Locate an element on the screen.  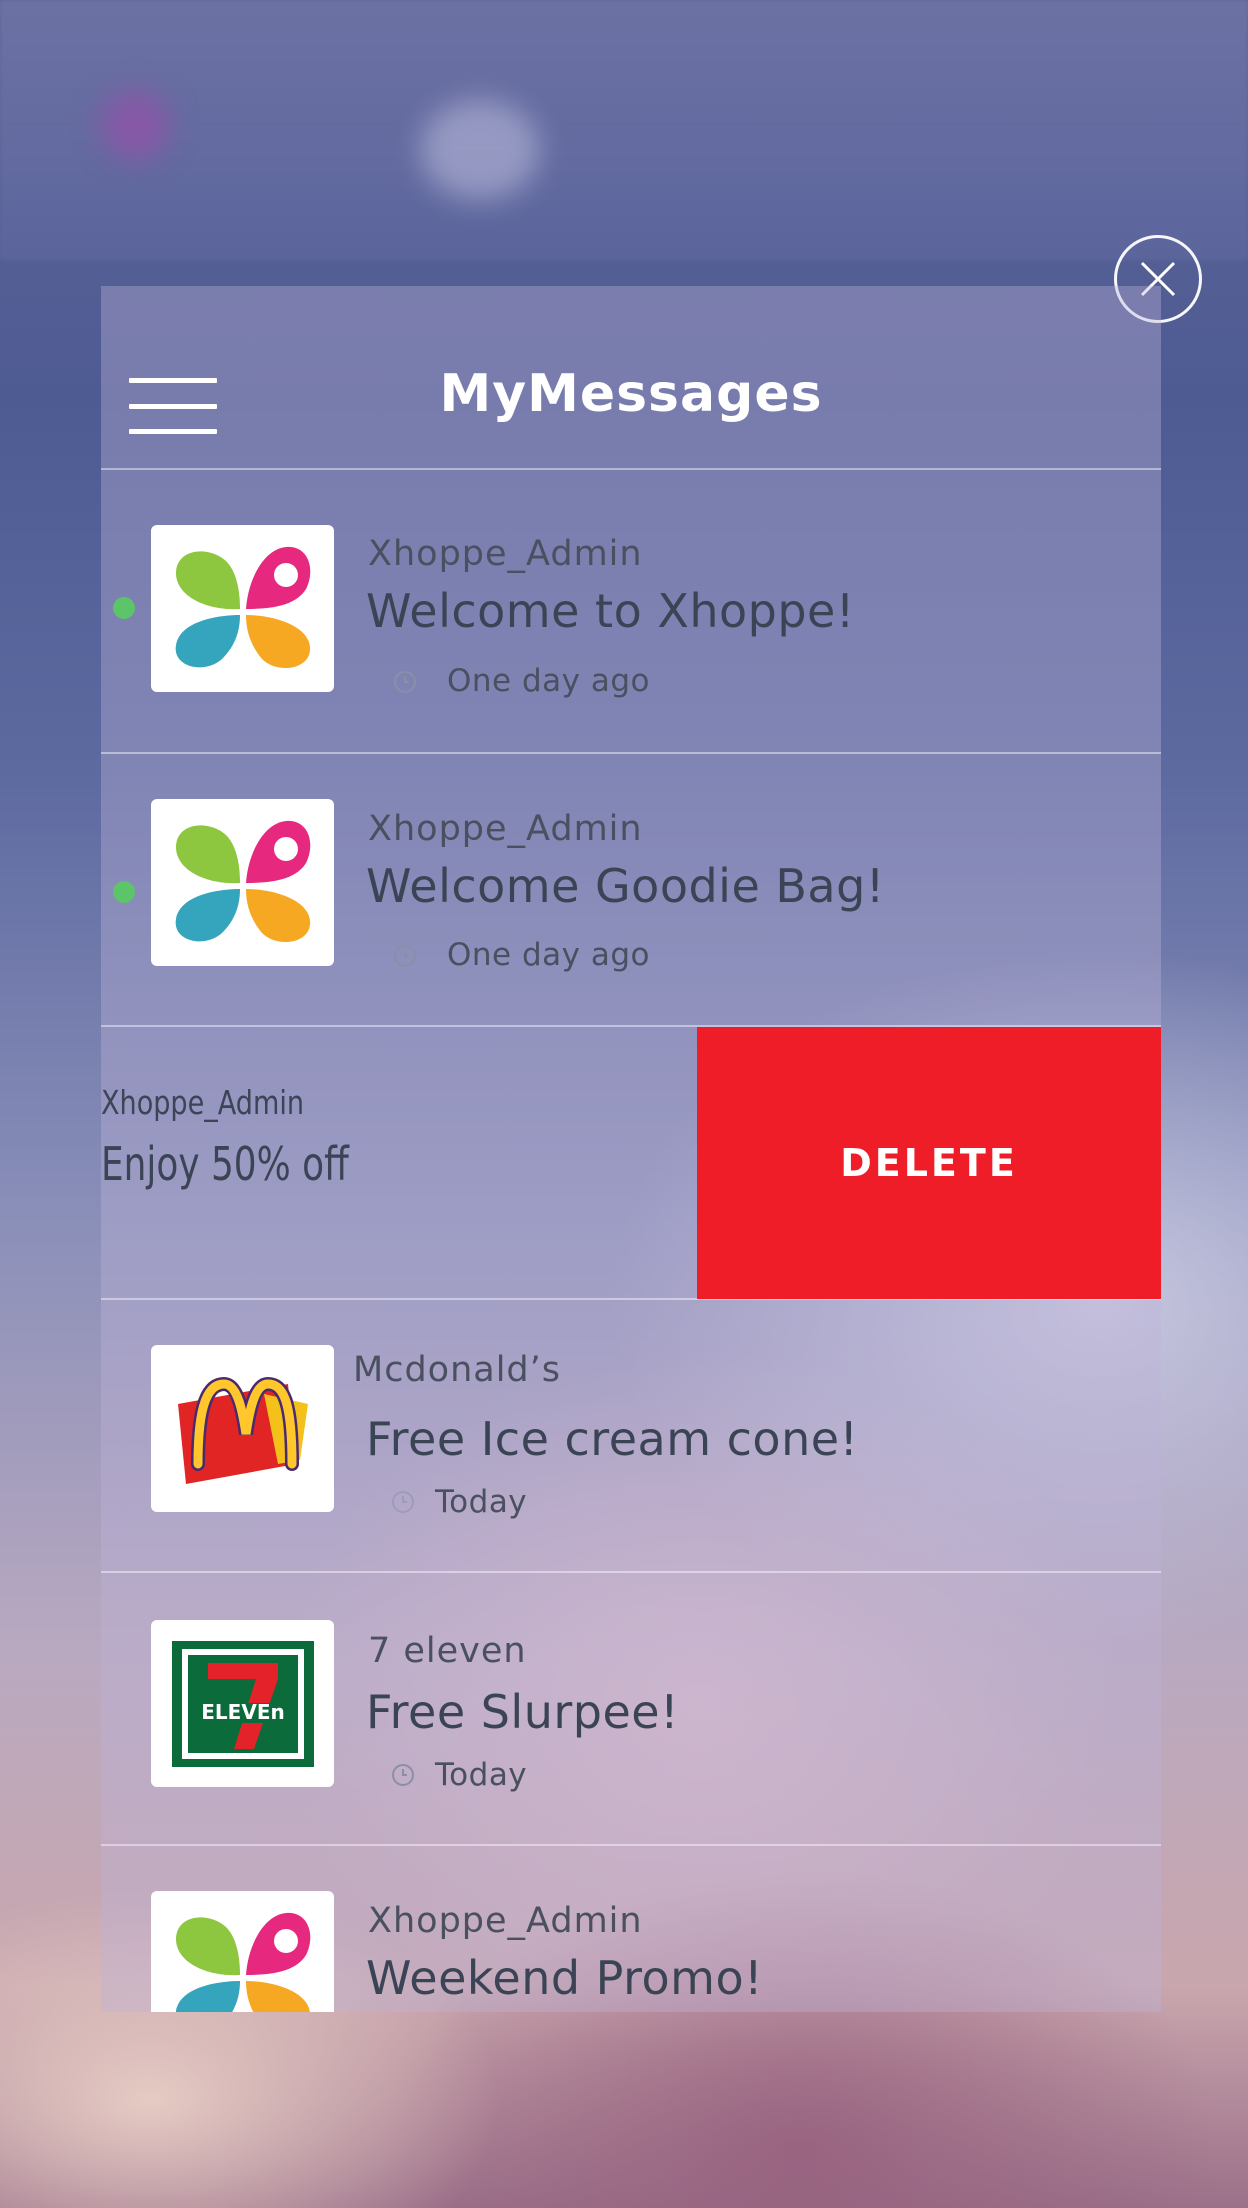
message-row: Xhoppe_Admin Weekend Promo! is located at coordinates (631, 1929).